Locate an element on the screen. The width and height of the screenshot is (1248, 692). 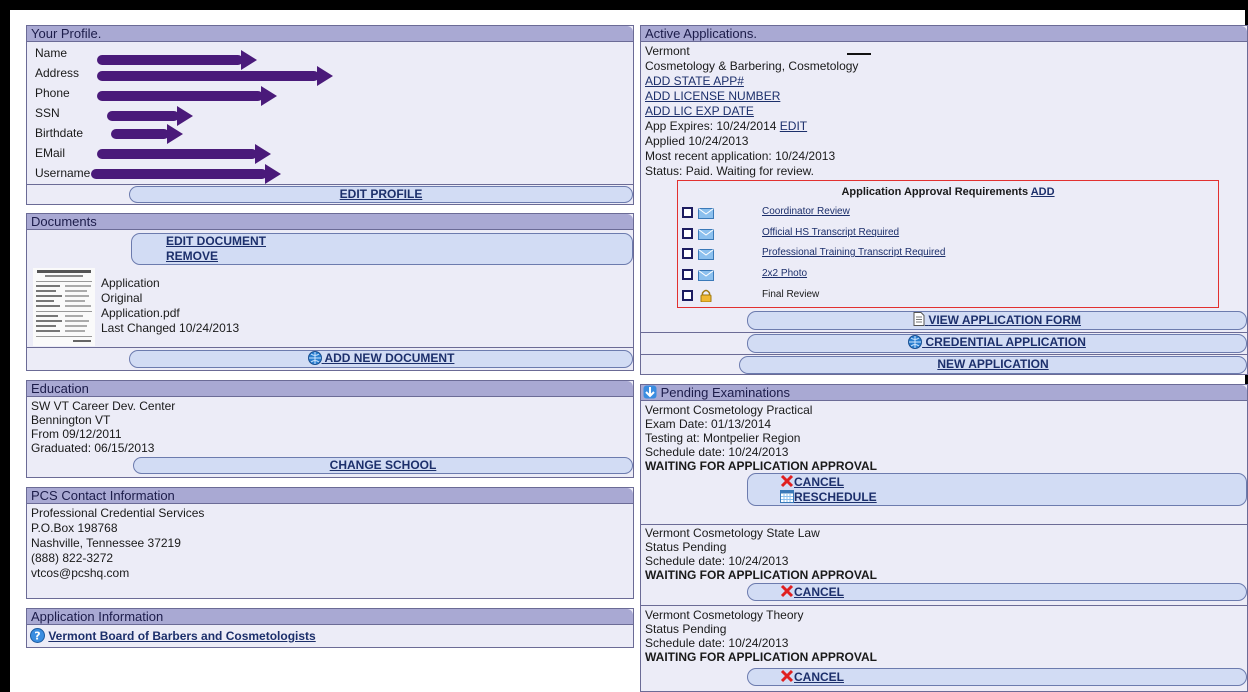
document-name: Application is located at coordinates (130, 283).